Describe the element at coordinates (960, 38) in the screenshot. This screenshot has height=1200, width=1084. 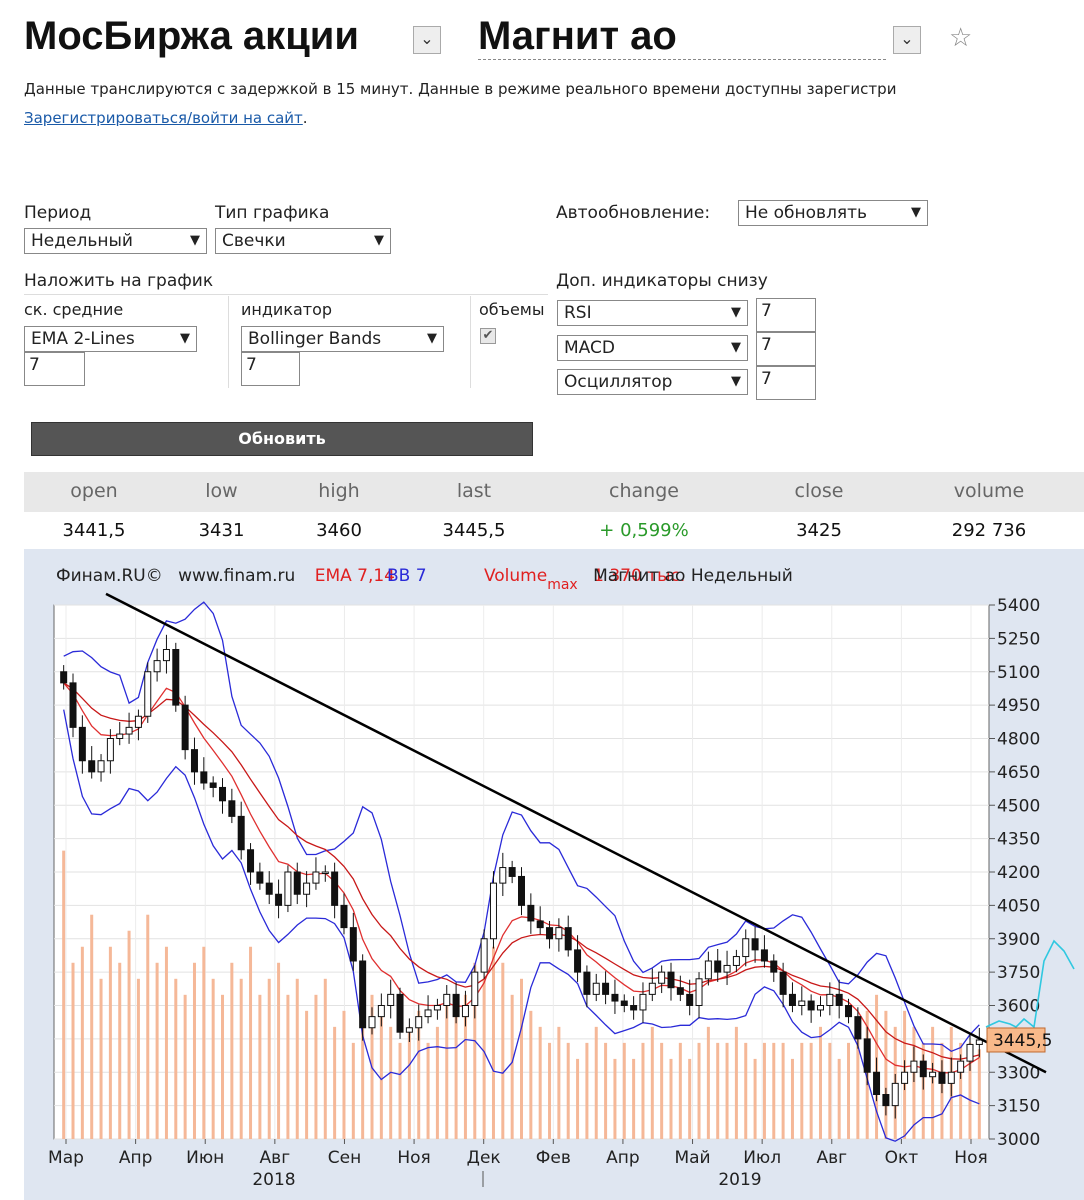
I see `favorite-star-icon: ☆` at that location.